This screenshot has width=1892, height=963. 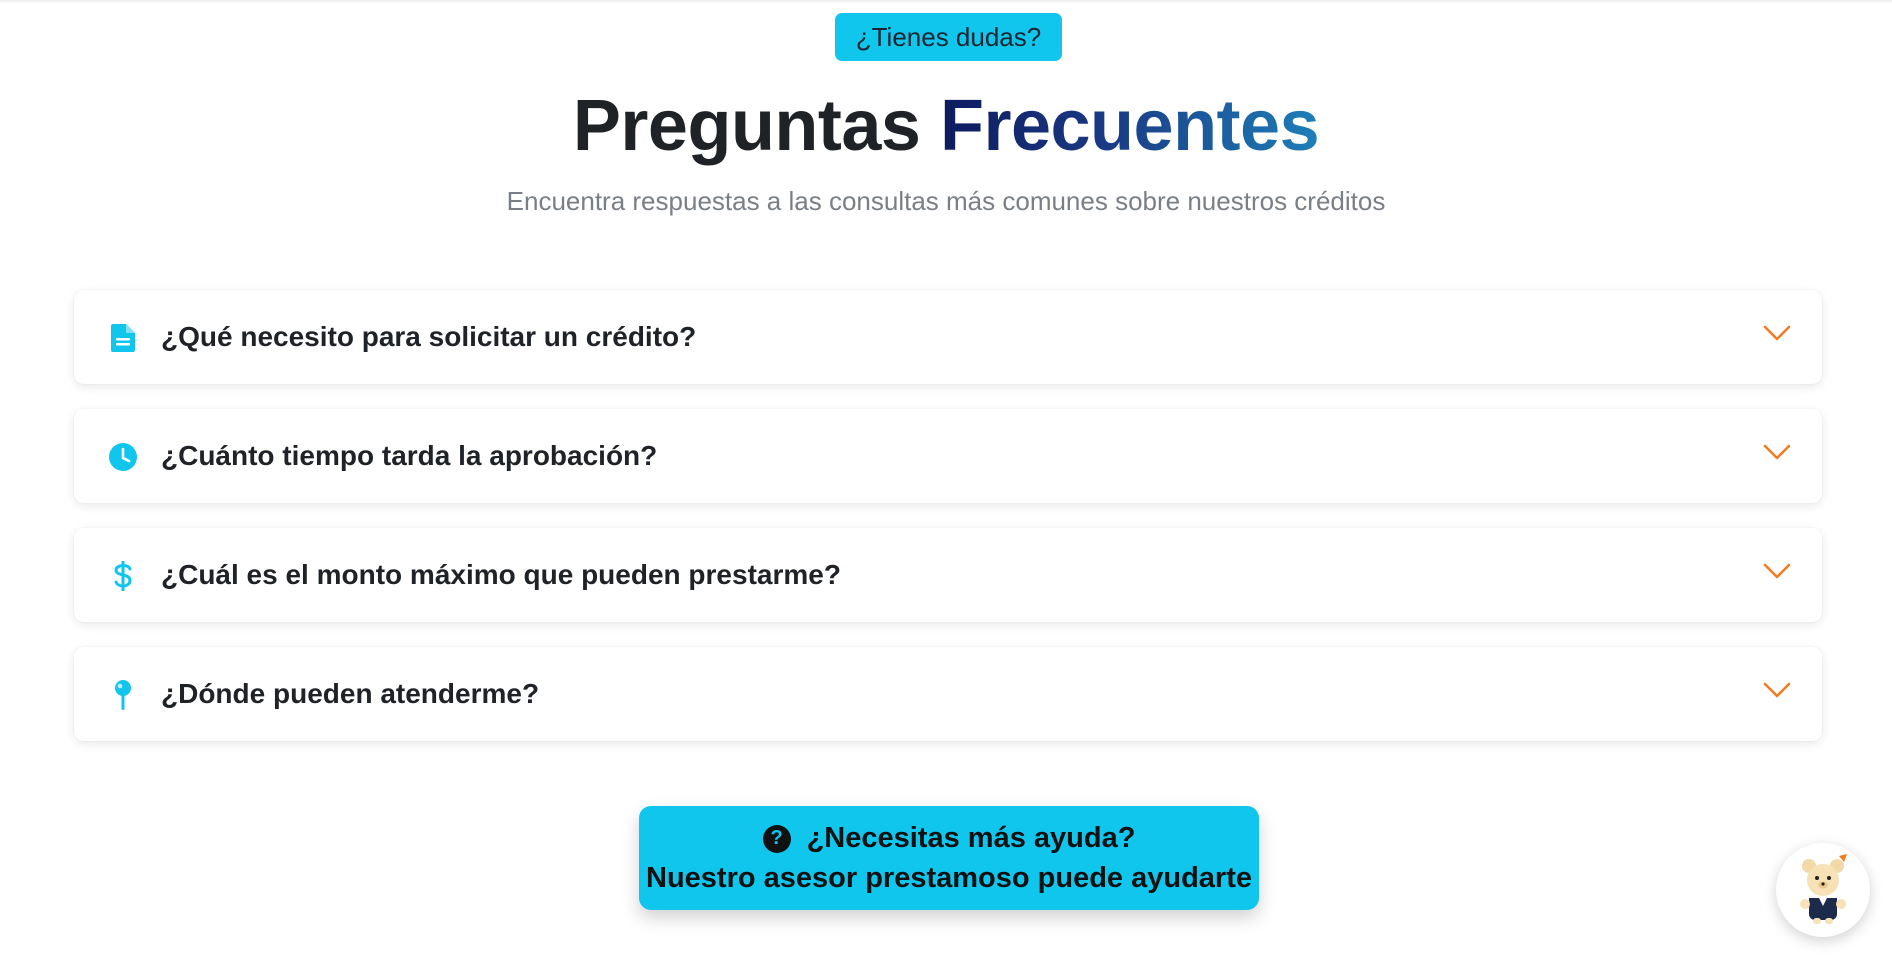 What do you see at coordinates (948, 337) in the screenshot?
I see `faq-item-requirements: ¿Qué necesito para solicitar un crédito?` at bounding box center [948, 337].